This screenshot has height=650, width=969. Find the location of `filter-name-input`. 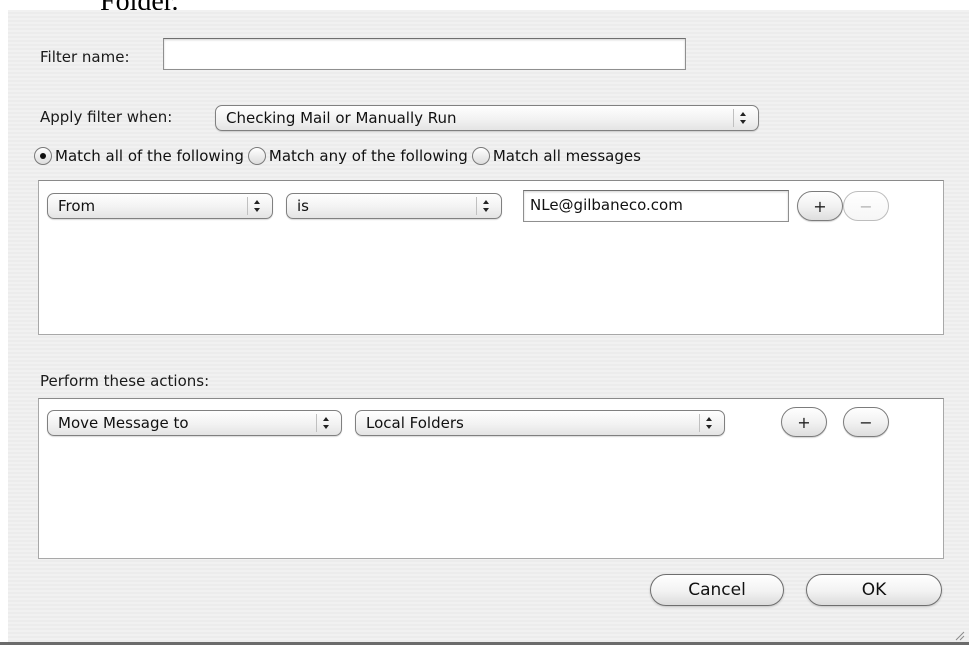

filter-name-input is located at coordinates (424, 54).